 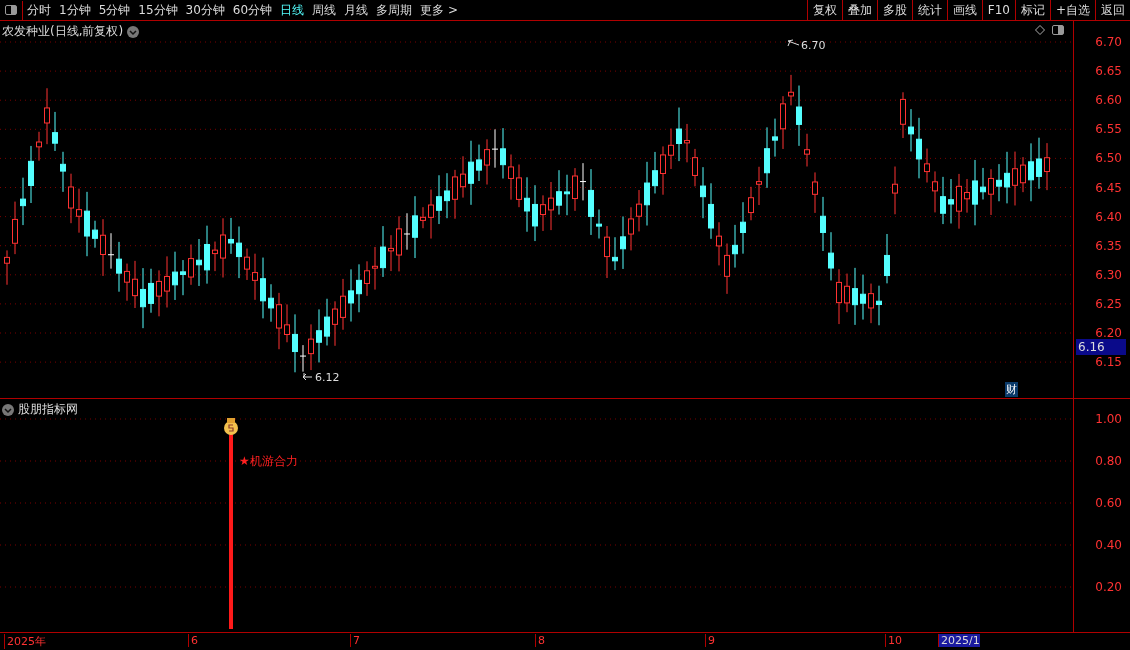 I want to click on finance-badge: 财, so click(x=1011, y=389).